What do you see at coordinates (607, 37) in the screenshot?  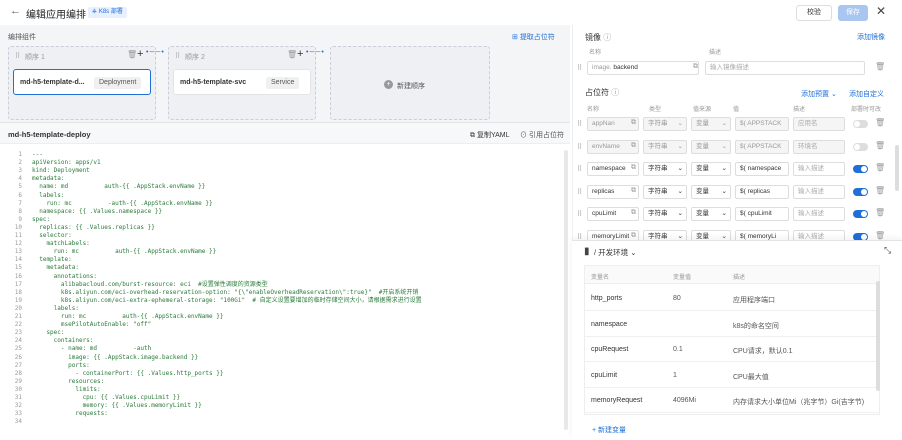 I see `help-icon: ⓘ` at bounding box center [607, 37].